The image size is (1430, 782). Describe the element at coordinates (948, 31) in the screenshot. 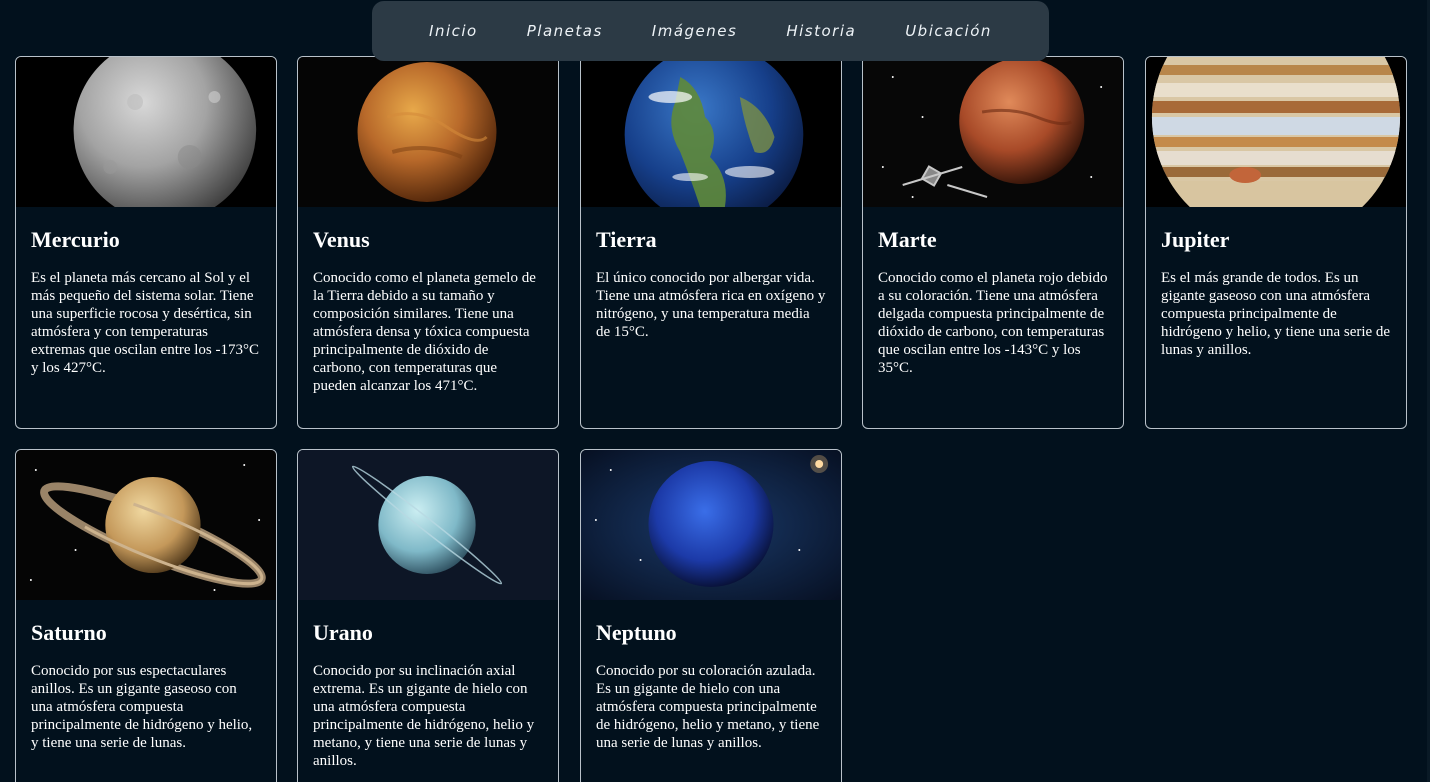

I see `nav-link-ubicacion: Ubicación` at that location.